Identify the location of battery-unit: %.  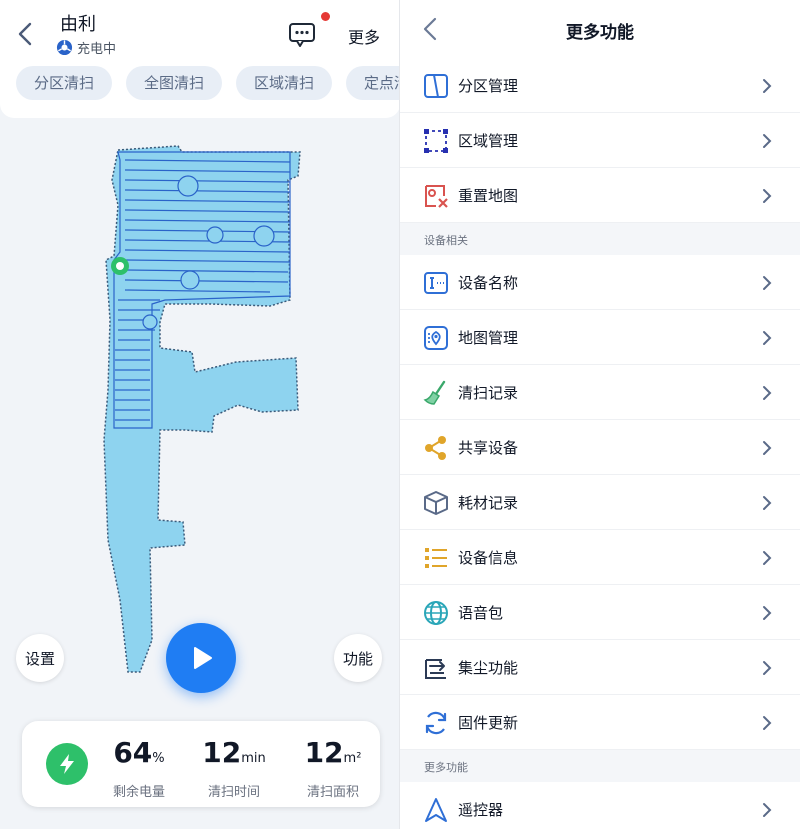
(158, 758).